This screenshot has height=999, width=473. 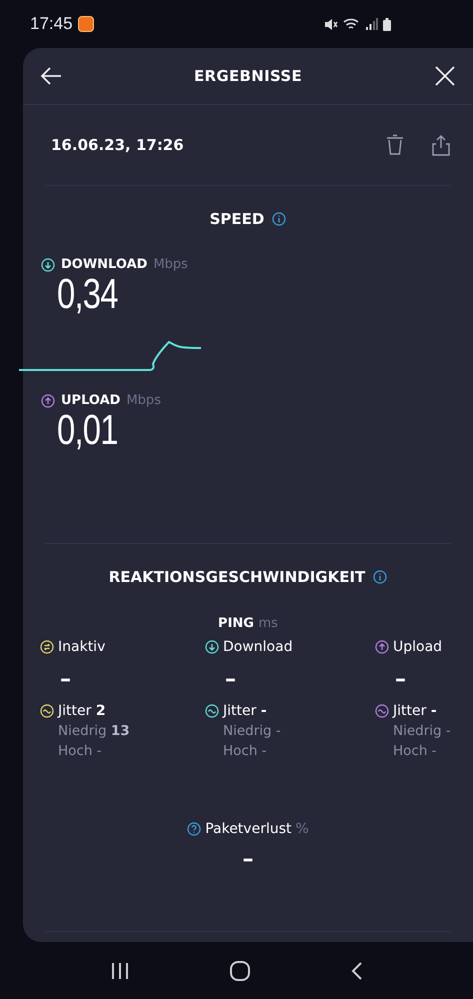 What do you see at coordinates (248, 76) in the screenshot?
I see `screen-title: ERGEBNISSE` at bounding box center [248, 76].